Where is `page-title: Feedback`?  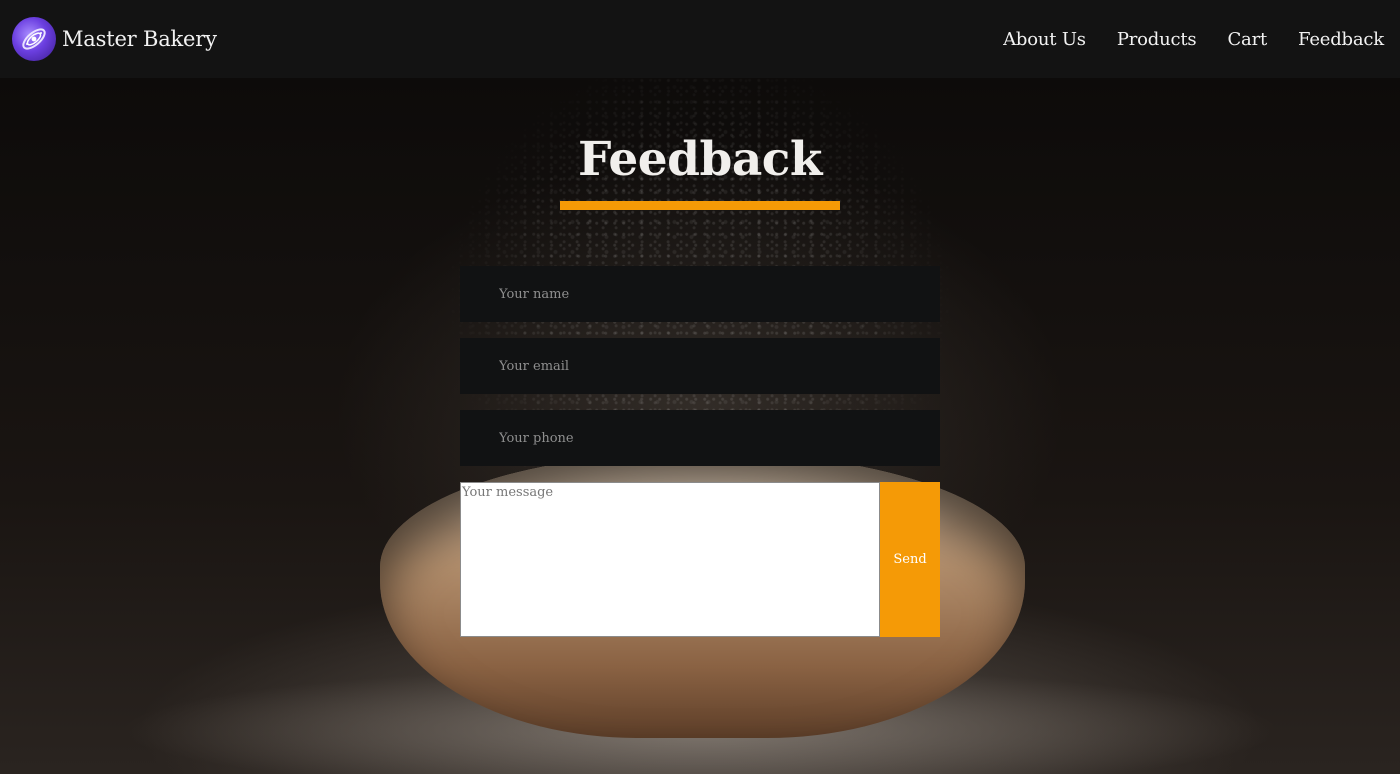
page-title: Feedback is located at coordinates (700, 159).